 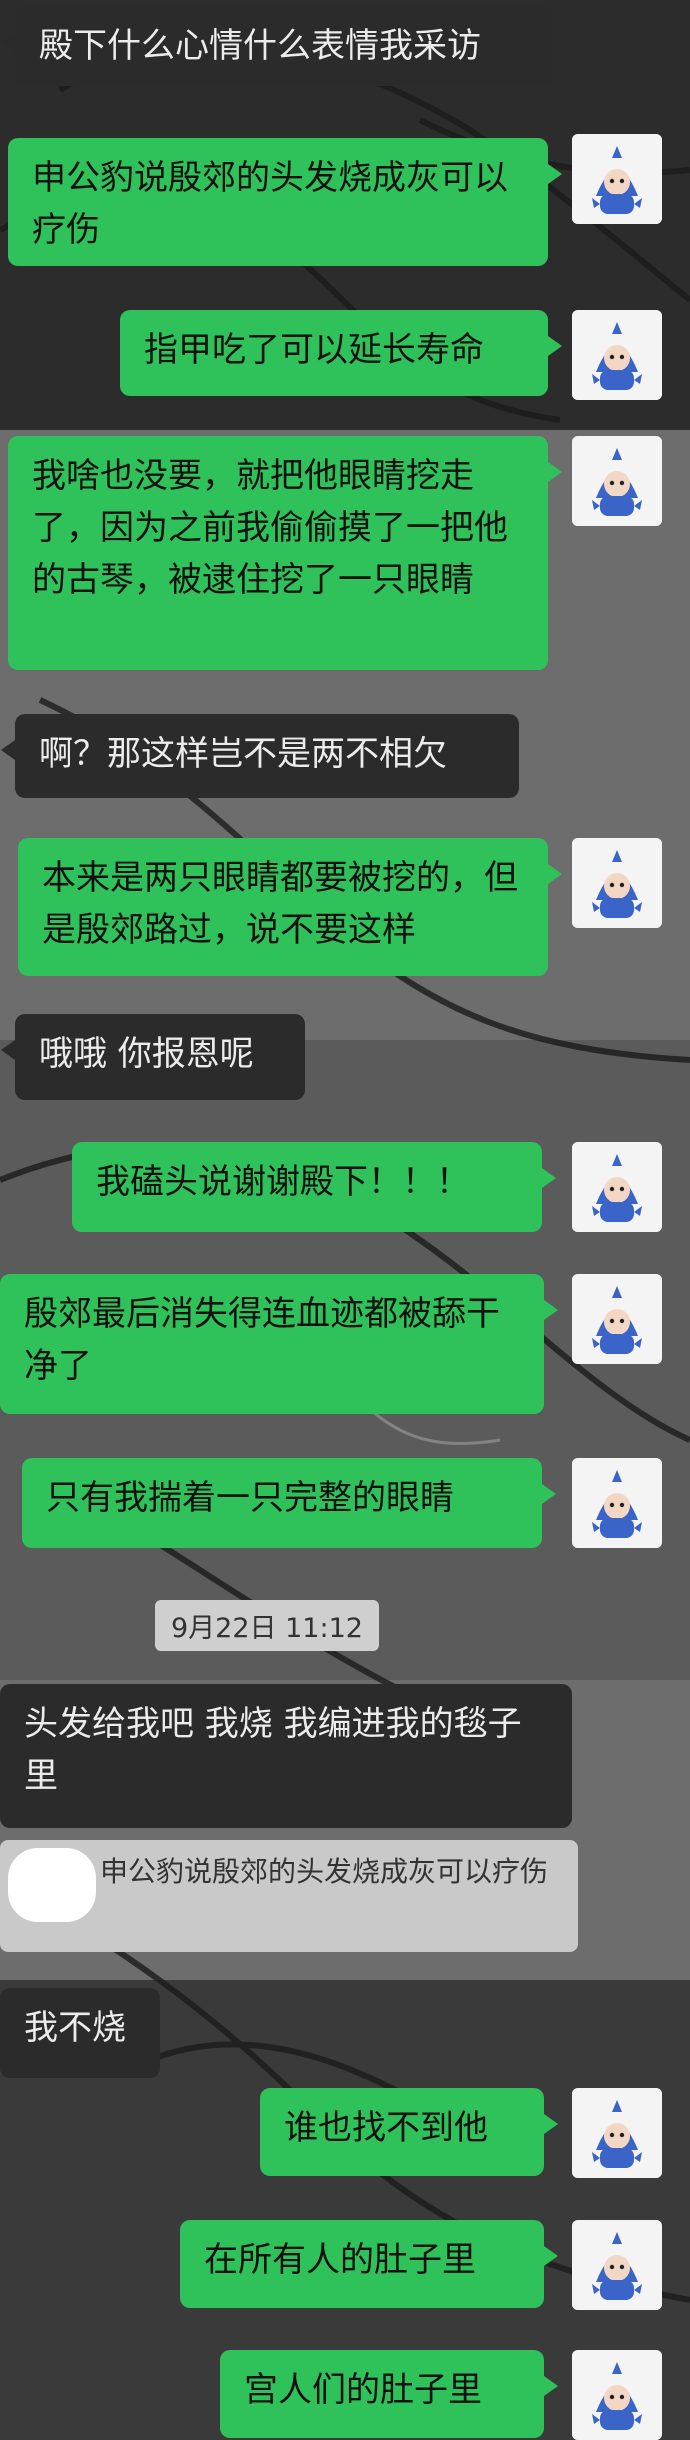 I want to click on sent-message: 只有我揣着一只完整的眼睛, so click(x=289, y=1503).